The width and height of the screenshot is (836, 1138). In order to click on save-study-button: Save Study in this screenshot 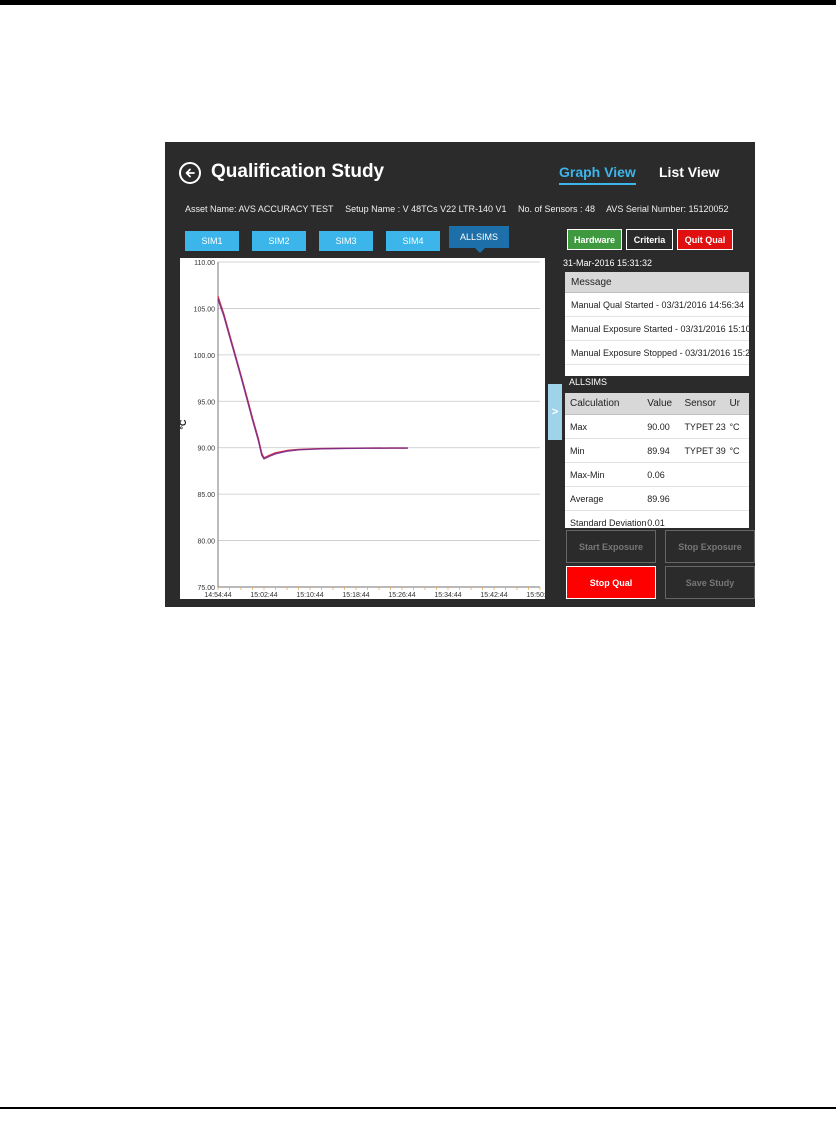, I will do `click(710, 582)`.